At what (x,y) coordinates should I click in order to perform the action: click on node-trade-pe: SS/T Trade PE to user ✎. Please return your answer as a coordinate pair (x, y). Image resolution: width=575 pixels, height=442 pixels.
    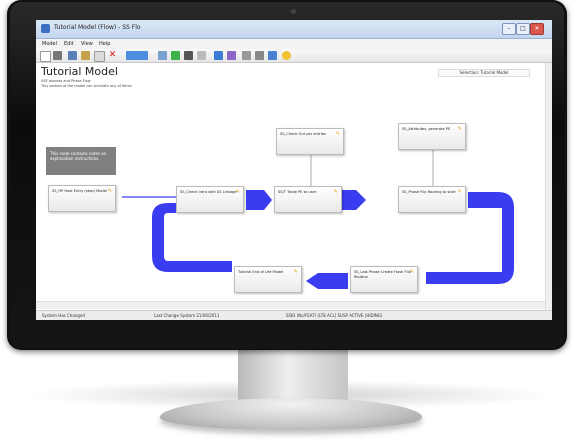
    Looking at the image, I should click on (308, 199).